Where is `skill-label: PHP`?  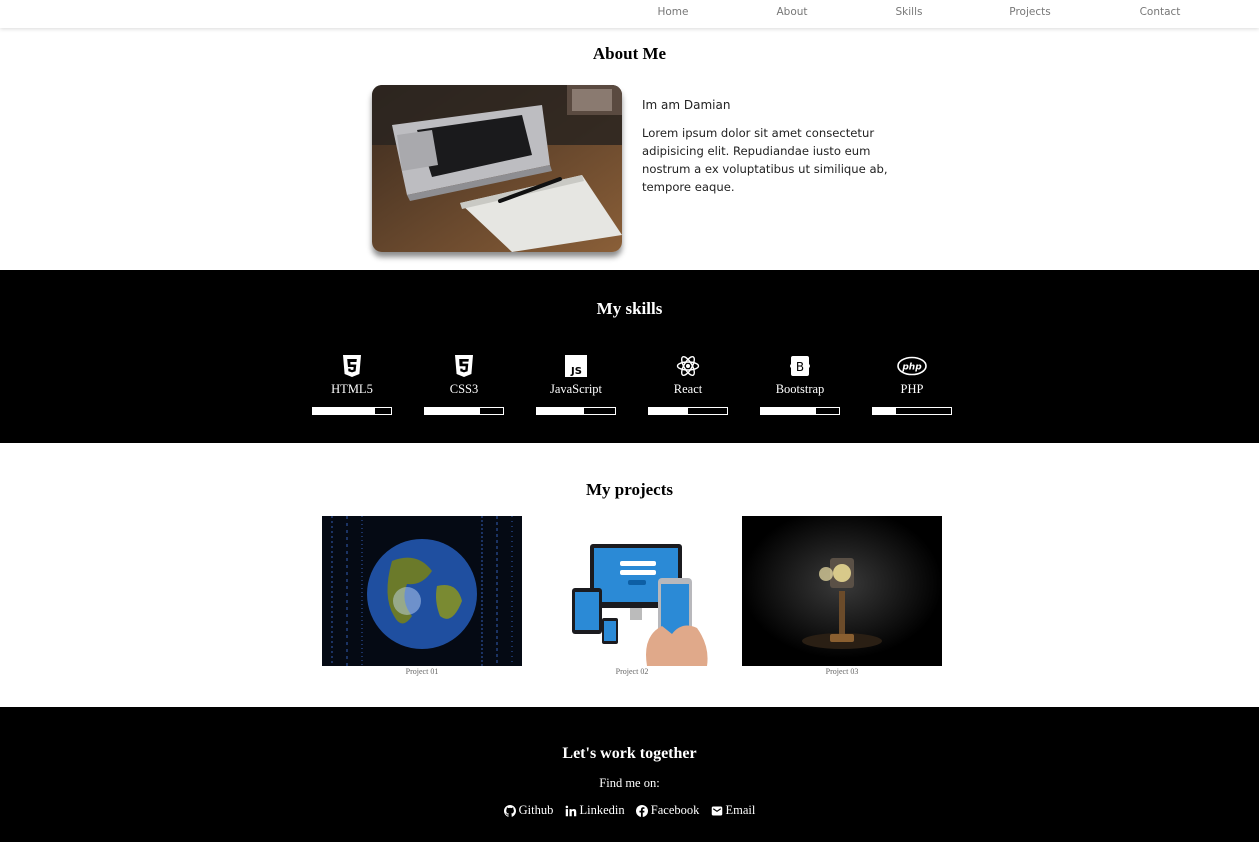 skill-label: PHP is located at coordinates (912, 389).